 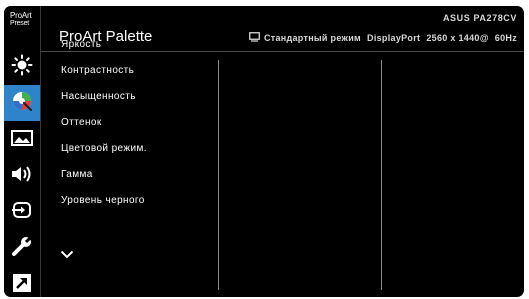 I want to click on status-mode: Стандартный режим, so click(x=312, y=38).